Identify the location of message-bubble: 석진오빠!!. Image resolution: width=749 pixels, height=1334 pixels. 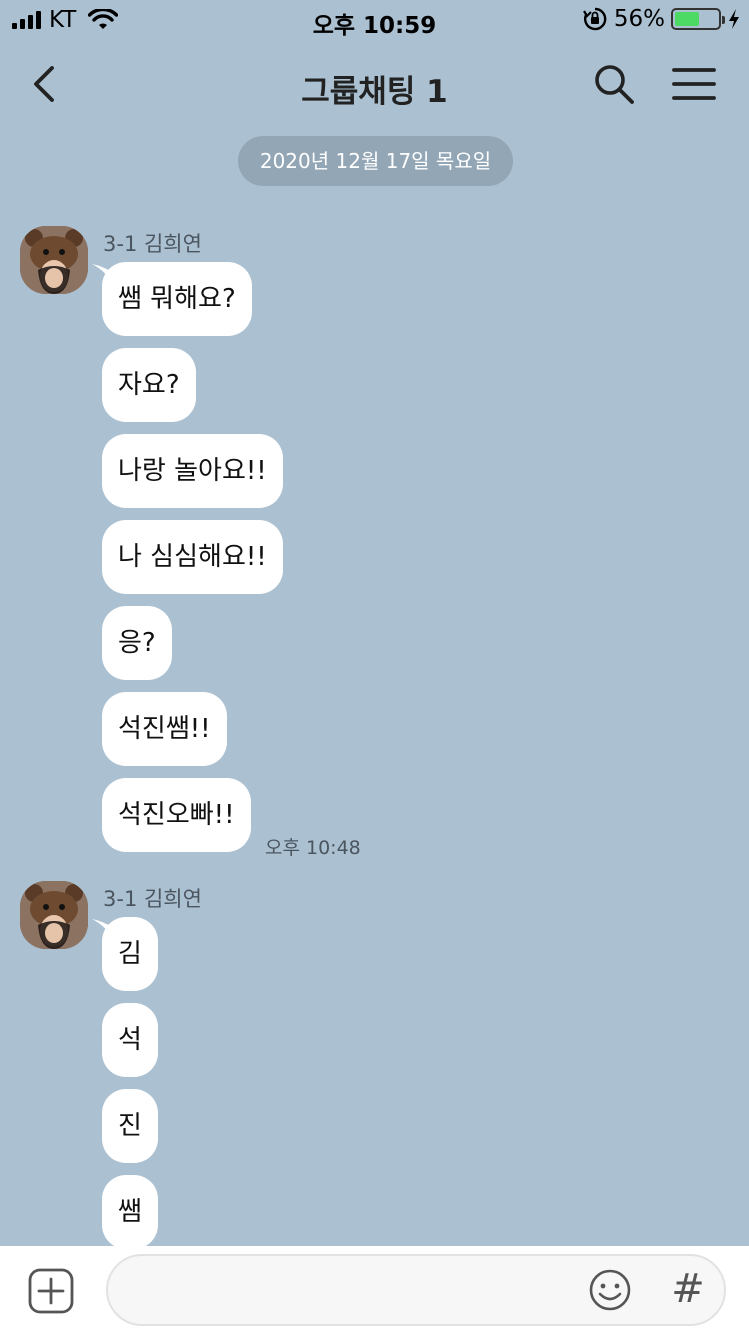
(176, 815).